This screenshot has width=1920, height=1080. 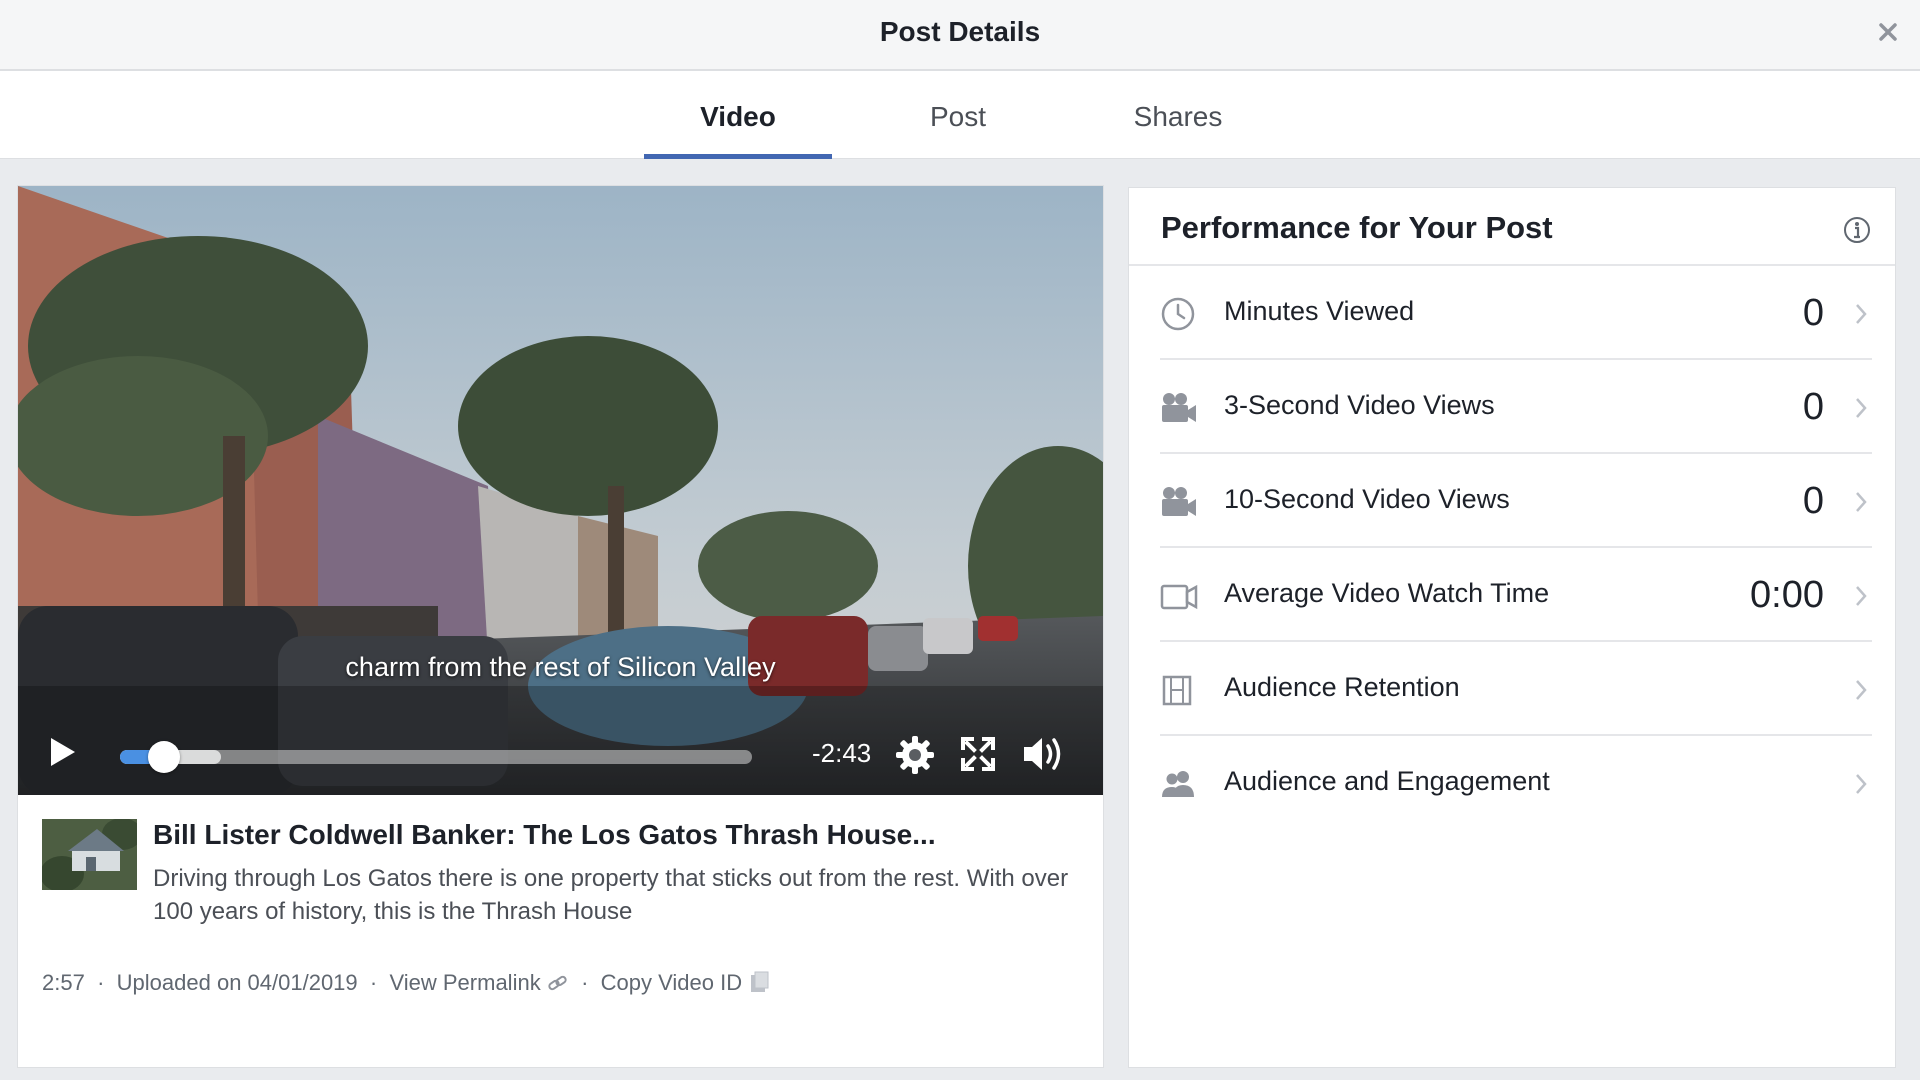 What do you see at coordinates (1179, 690) in the screenshot?
I see `film-strip-icon` at bounding box center [1179, 690].